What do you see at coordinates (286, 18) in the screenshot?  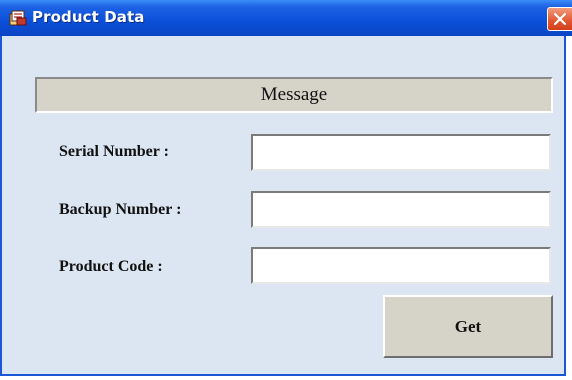 I see `title-bar: Product Data` at bounding box center [286, 18].